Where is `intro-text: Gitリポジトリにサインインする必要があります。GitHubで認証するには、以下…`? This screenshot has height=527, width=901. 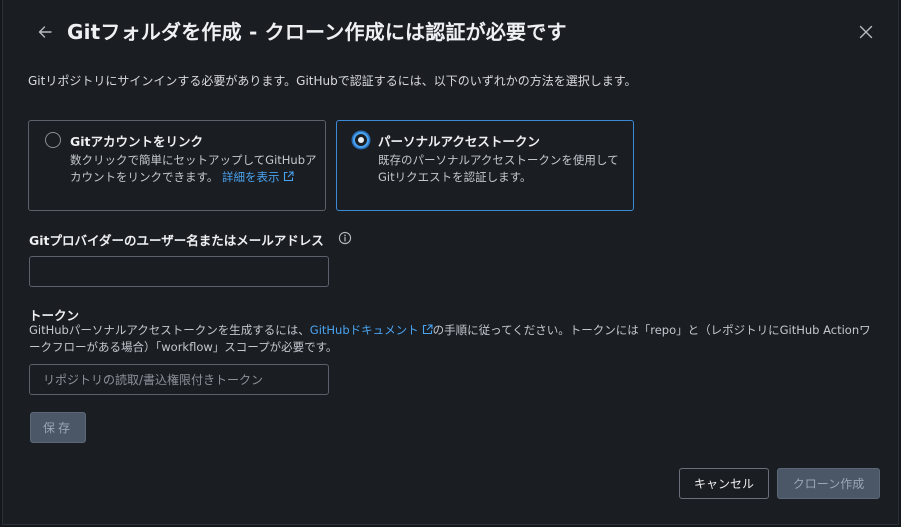
intro-text: Gitリポジトリにサインインする必要があります。GitHubで認証するには、以下… is located at coordinates (332, 81).